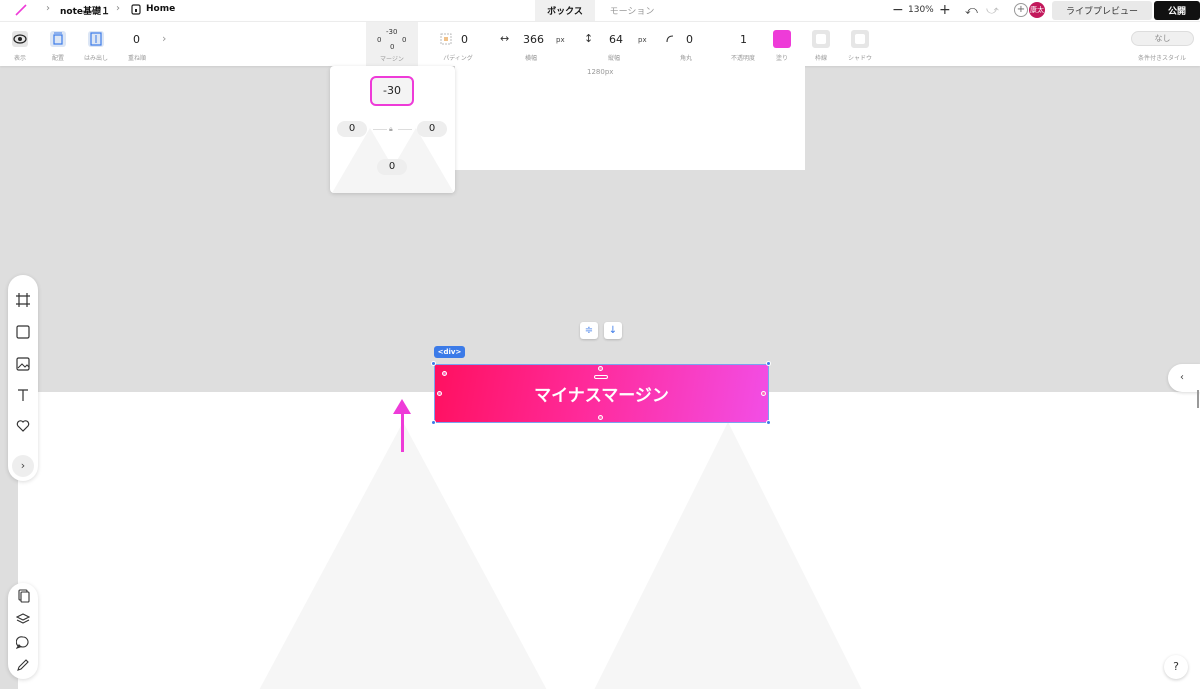  What do you see at coordinates (1037, 10) in the screenshot?
I see `avatar: 康太` at bounding box center [1037, 10].